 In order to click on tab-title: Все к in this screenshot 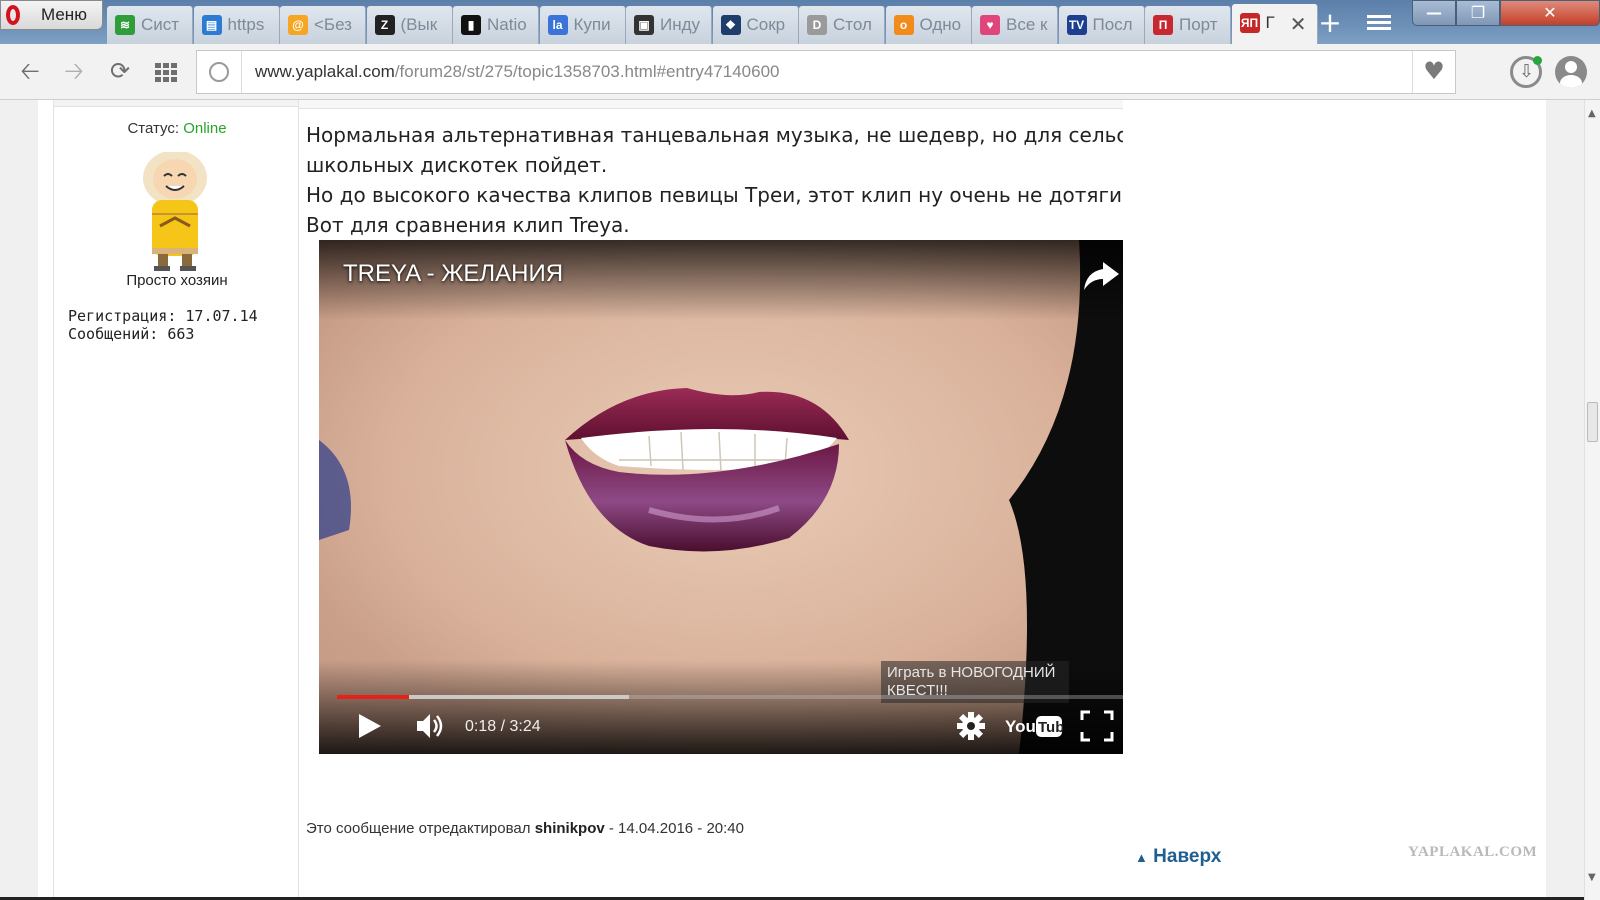, I will do `click(1027, 24)`.